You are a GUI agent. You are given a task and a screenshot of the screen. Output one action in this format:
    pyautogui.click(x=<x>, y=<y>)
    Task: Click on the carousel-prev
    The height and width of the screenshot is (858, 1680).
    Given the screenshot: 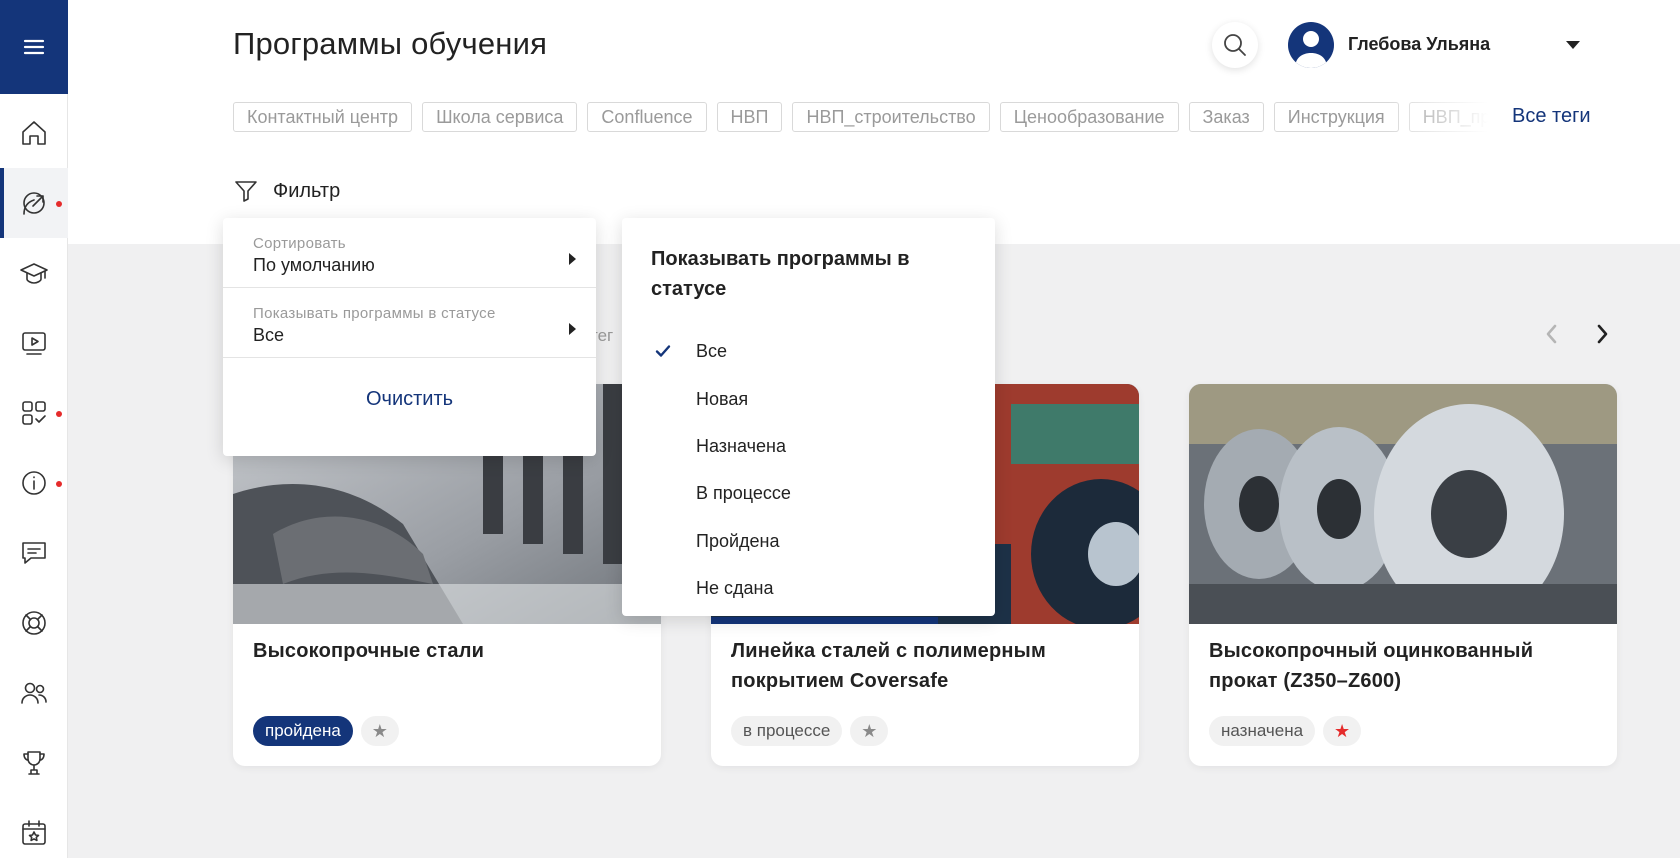 What is the action you would take?
    pyautogui.click(x=1552, y=334)
    